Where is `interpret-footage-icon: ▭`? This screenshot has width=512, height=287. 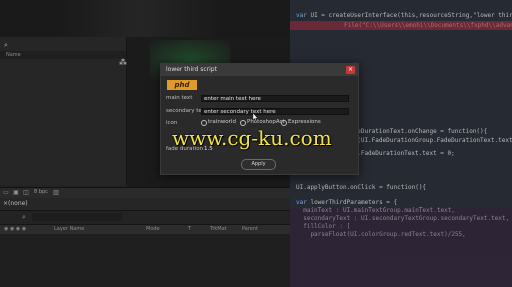 interpret-footage-icon: ▭ is located at coordinates (6, 192).